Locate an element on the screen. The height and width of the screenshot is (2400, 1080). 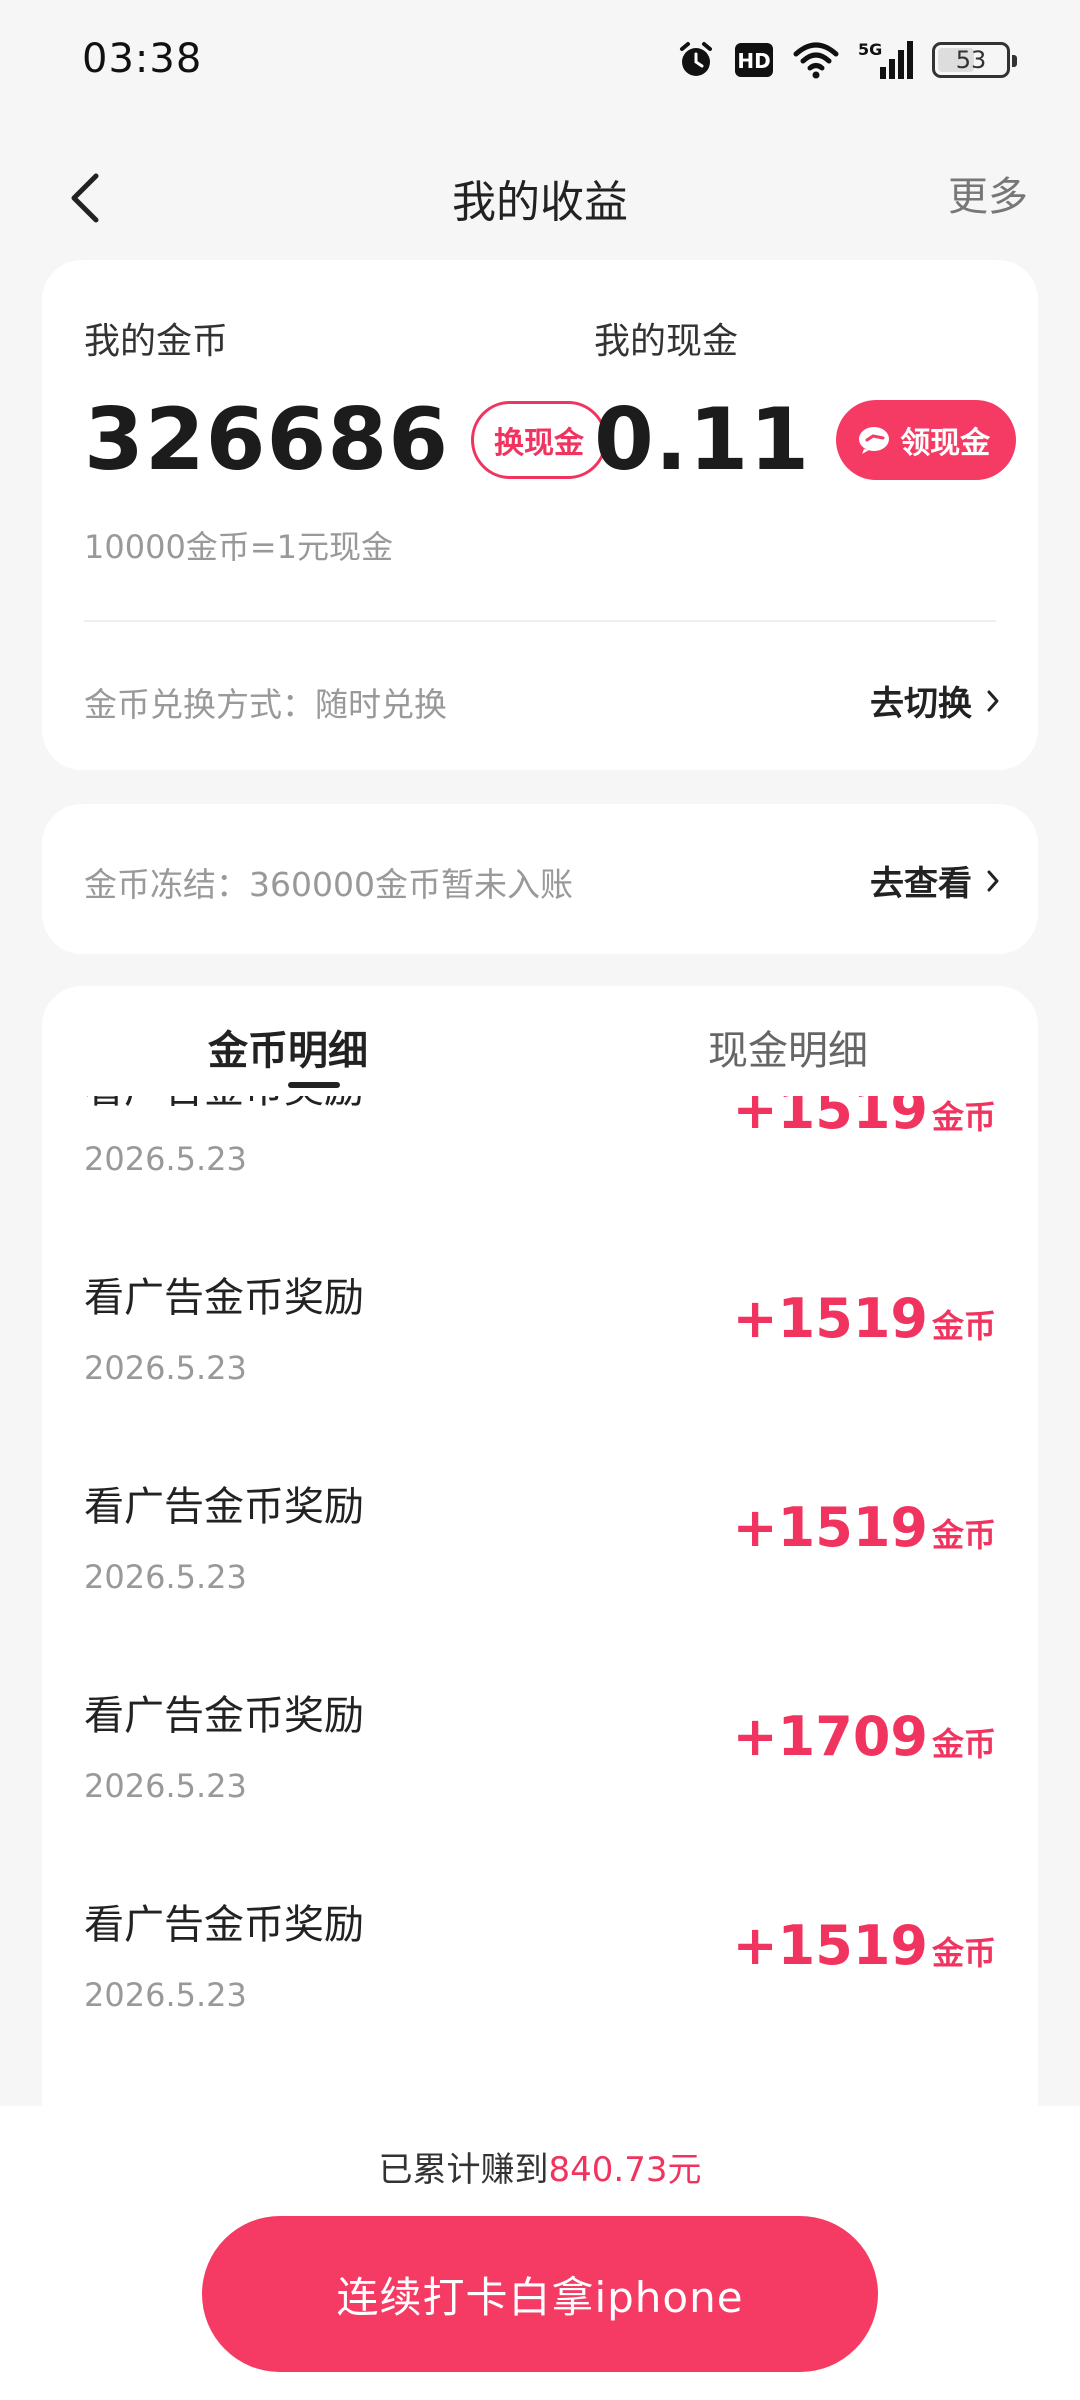
cash-value: 0.11 is located at coordinates (702, 440).